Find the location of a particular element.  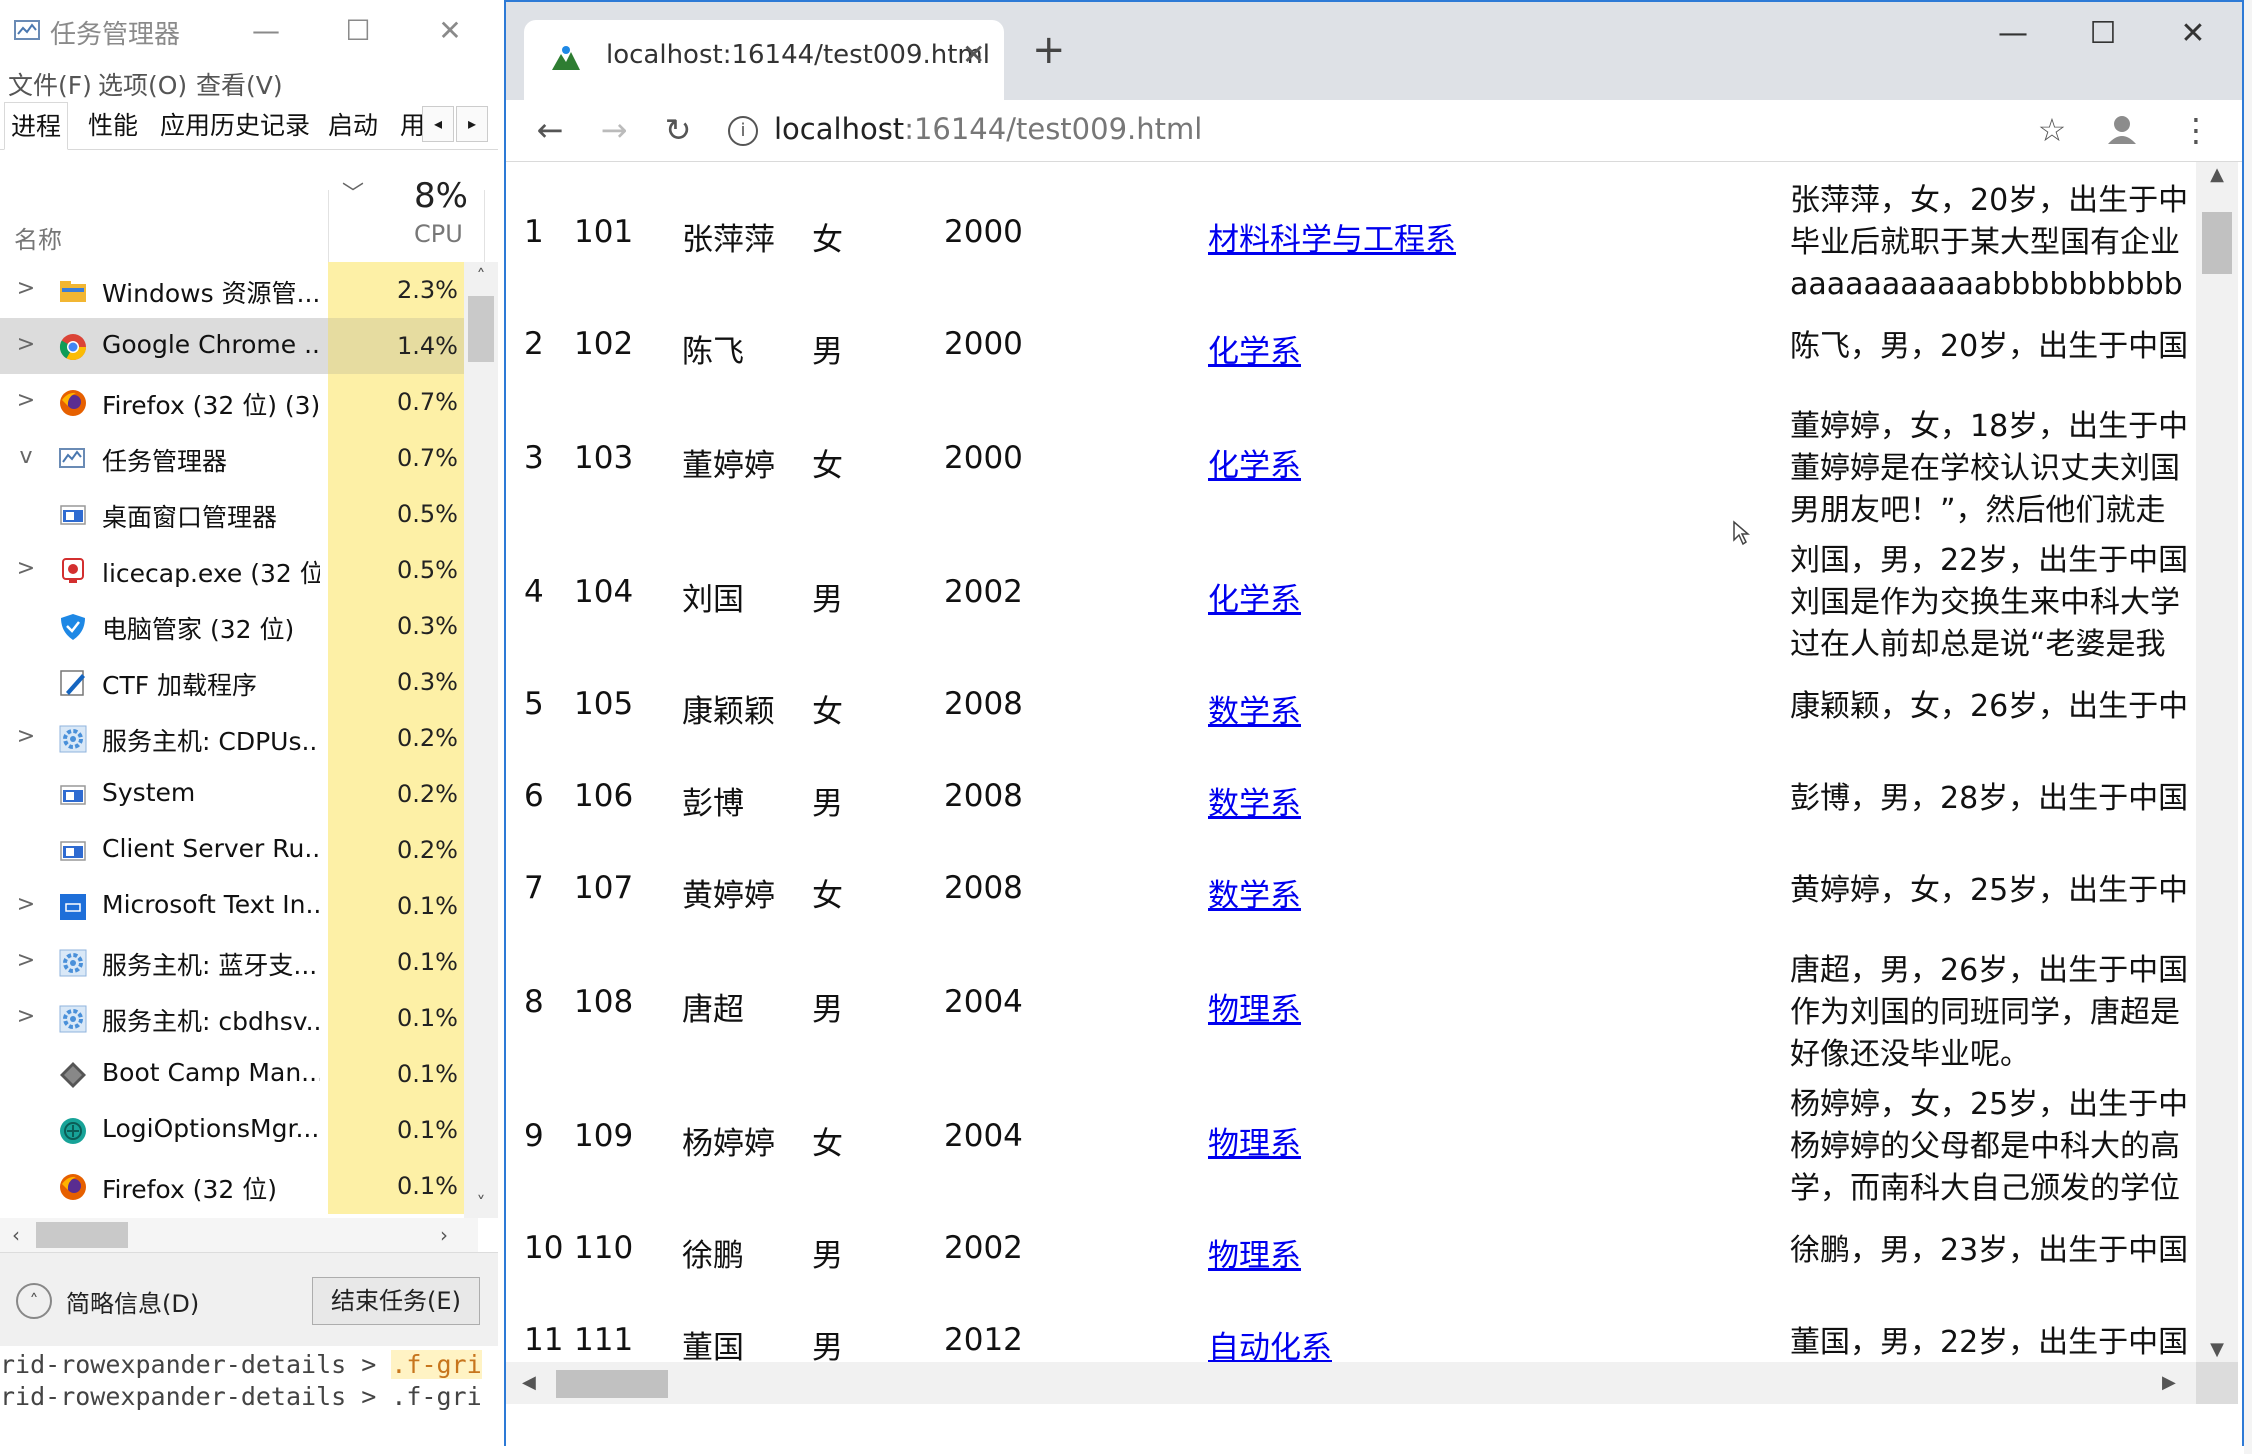

bookmark-star-icon: ☆ is located at coordinates (2052, 130).